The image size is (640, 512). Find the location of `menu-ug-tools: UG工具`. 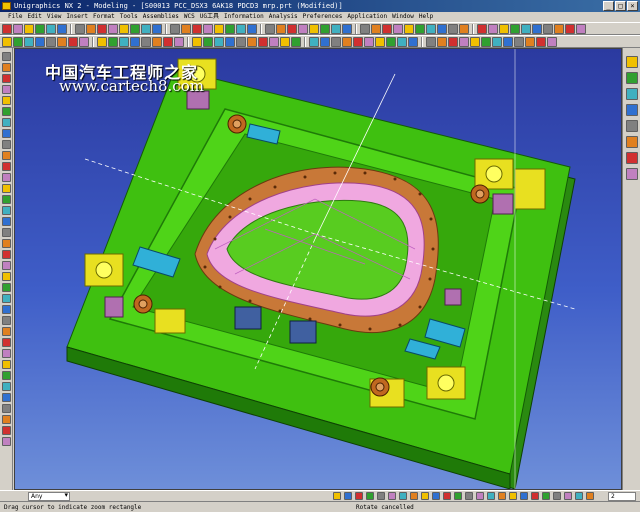

menu-ug-tools: UG工具 is located at coordinates (209, 17).